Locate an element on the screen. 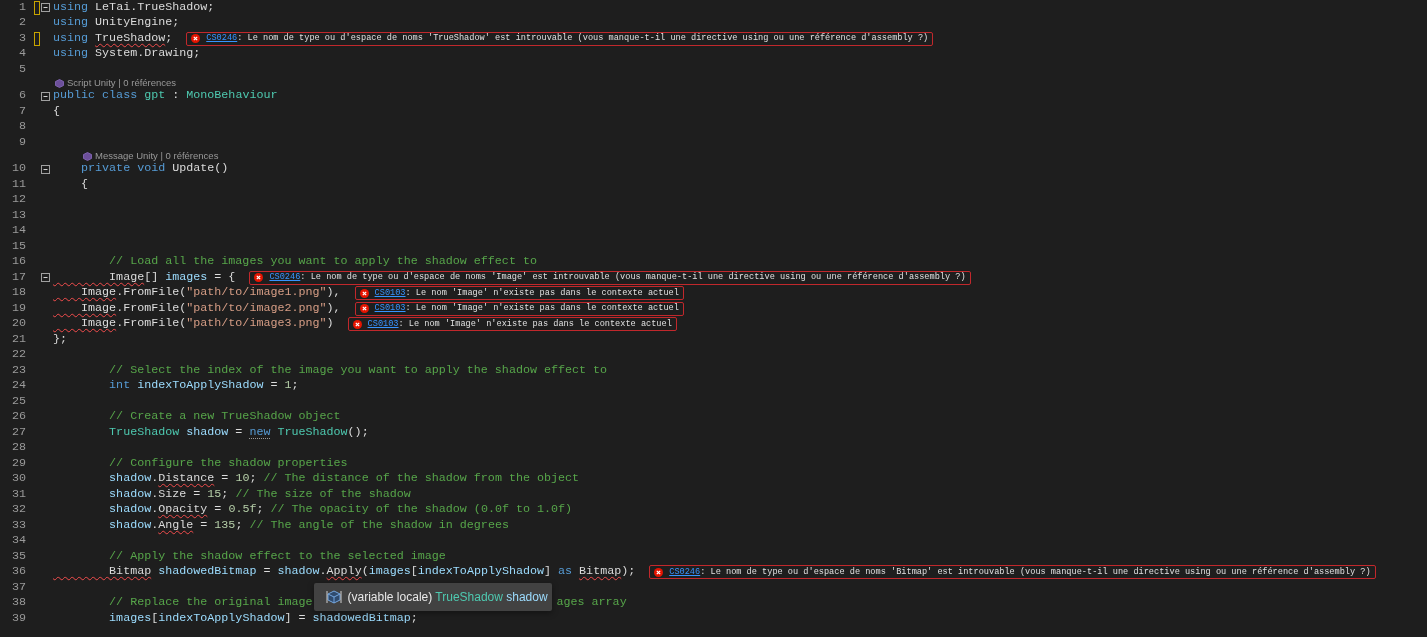  line-number: 12 is located at coordinates (18, 200).